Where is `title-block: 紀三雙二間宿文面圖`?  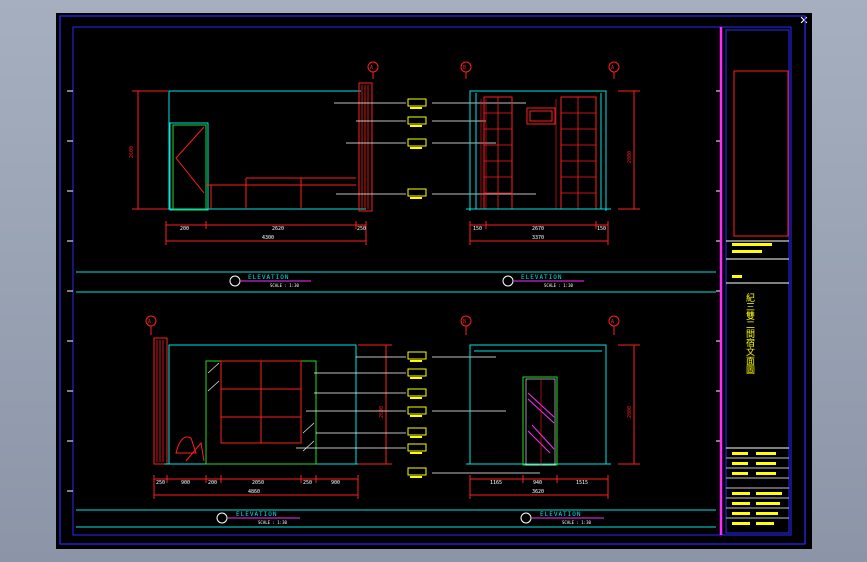 title-block: 紀三雙二間宿文面圖 is located at coordinates (757, 281).